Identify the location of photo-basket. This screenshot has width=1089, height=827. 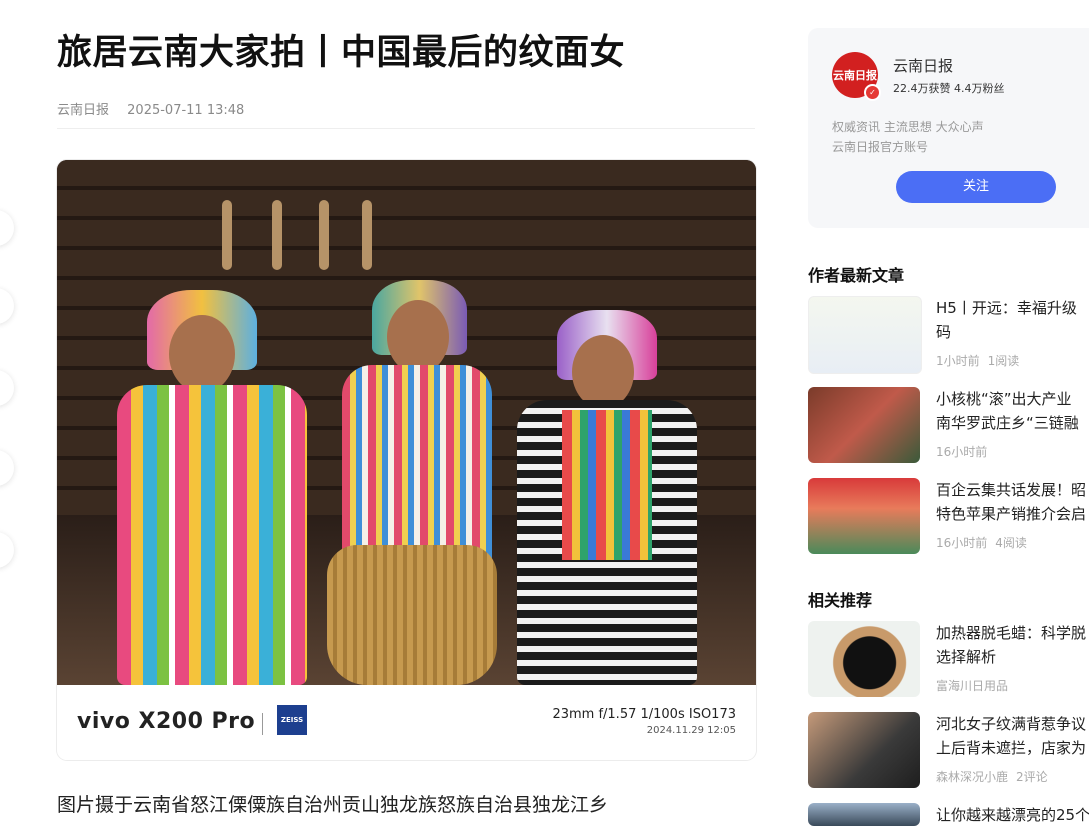
(412, 615).